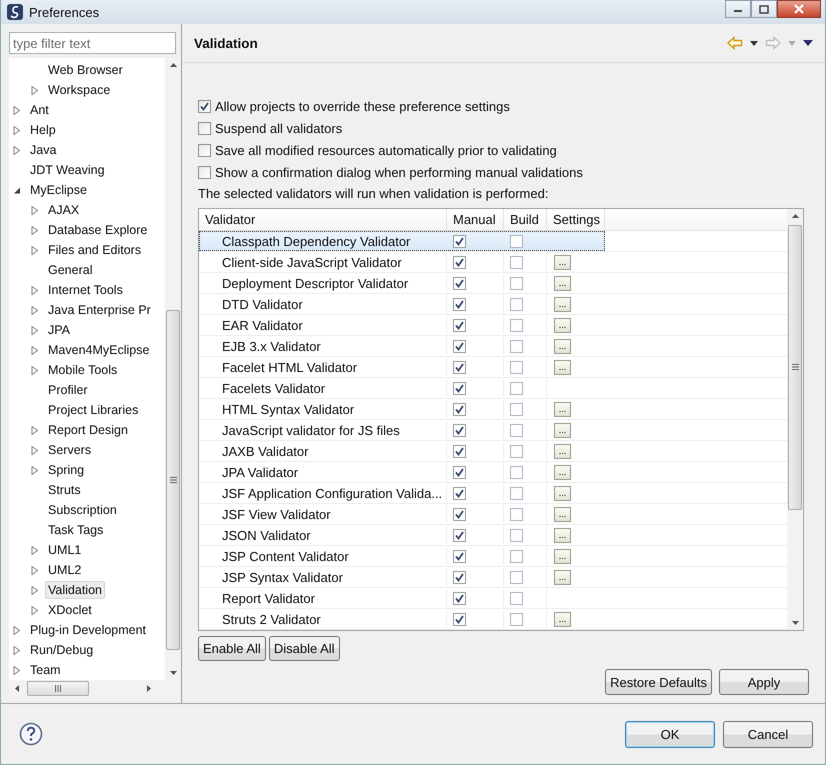 This screenshot has width=826, height=765. What do you see at coordinates (795, 419) in the screenshot?
I see `vertical-scrollbar` at bounding box center [795, 419].